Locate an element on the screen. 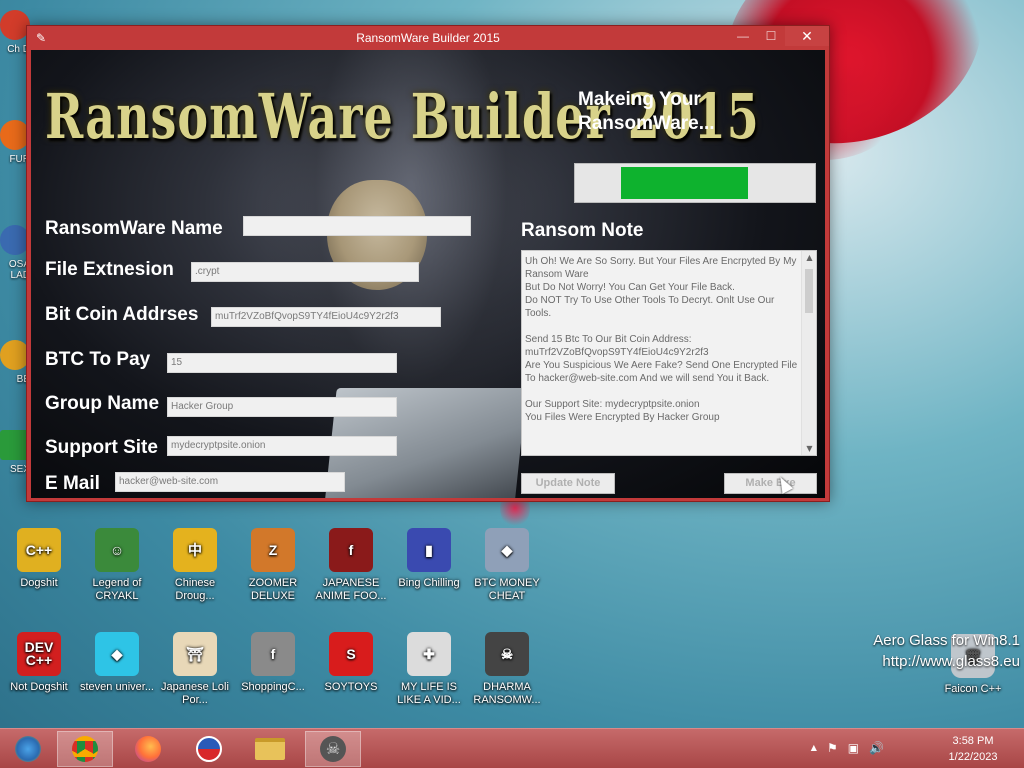 The image size is (1024, 768). flash-player-icon: f is located at coordinates (273, 654).